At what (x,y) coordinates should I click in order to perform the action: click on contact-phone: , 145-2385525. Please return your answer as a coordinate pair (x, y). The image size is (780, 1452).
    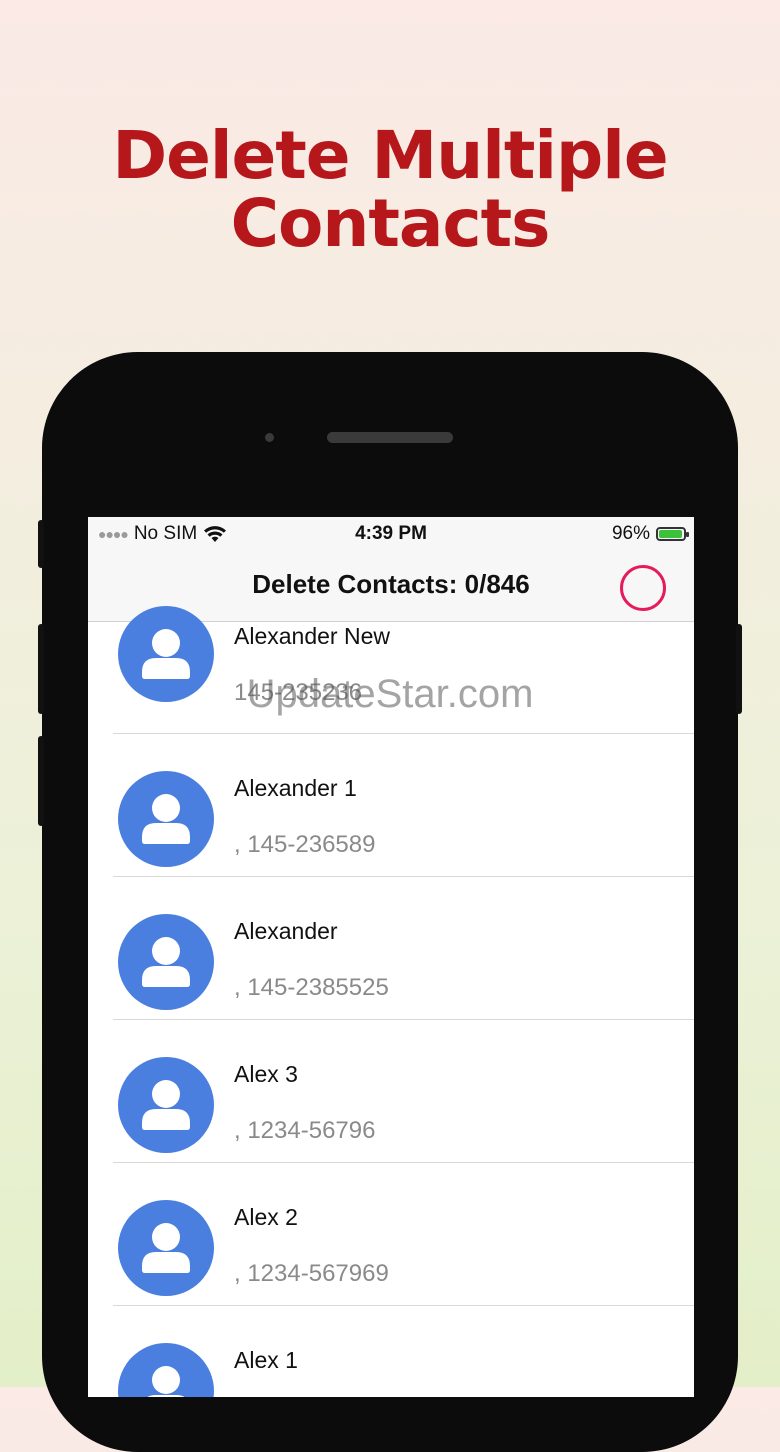
    Looking at the image, I should click on (311, 987).